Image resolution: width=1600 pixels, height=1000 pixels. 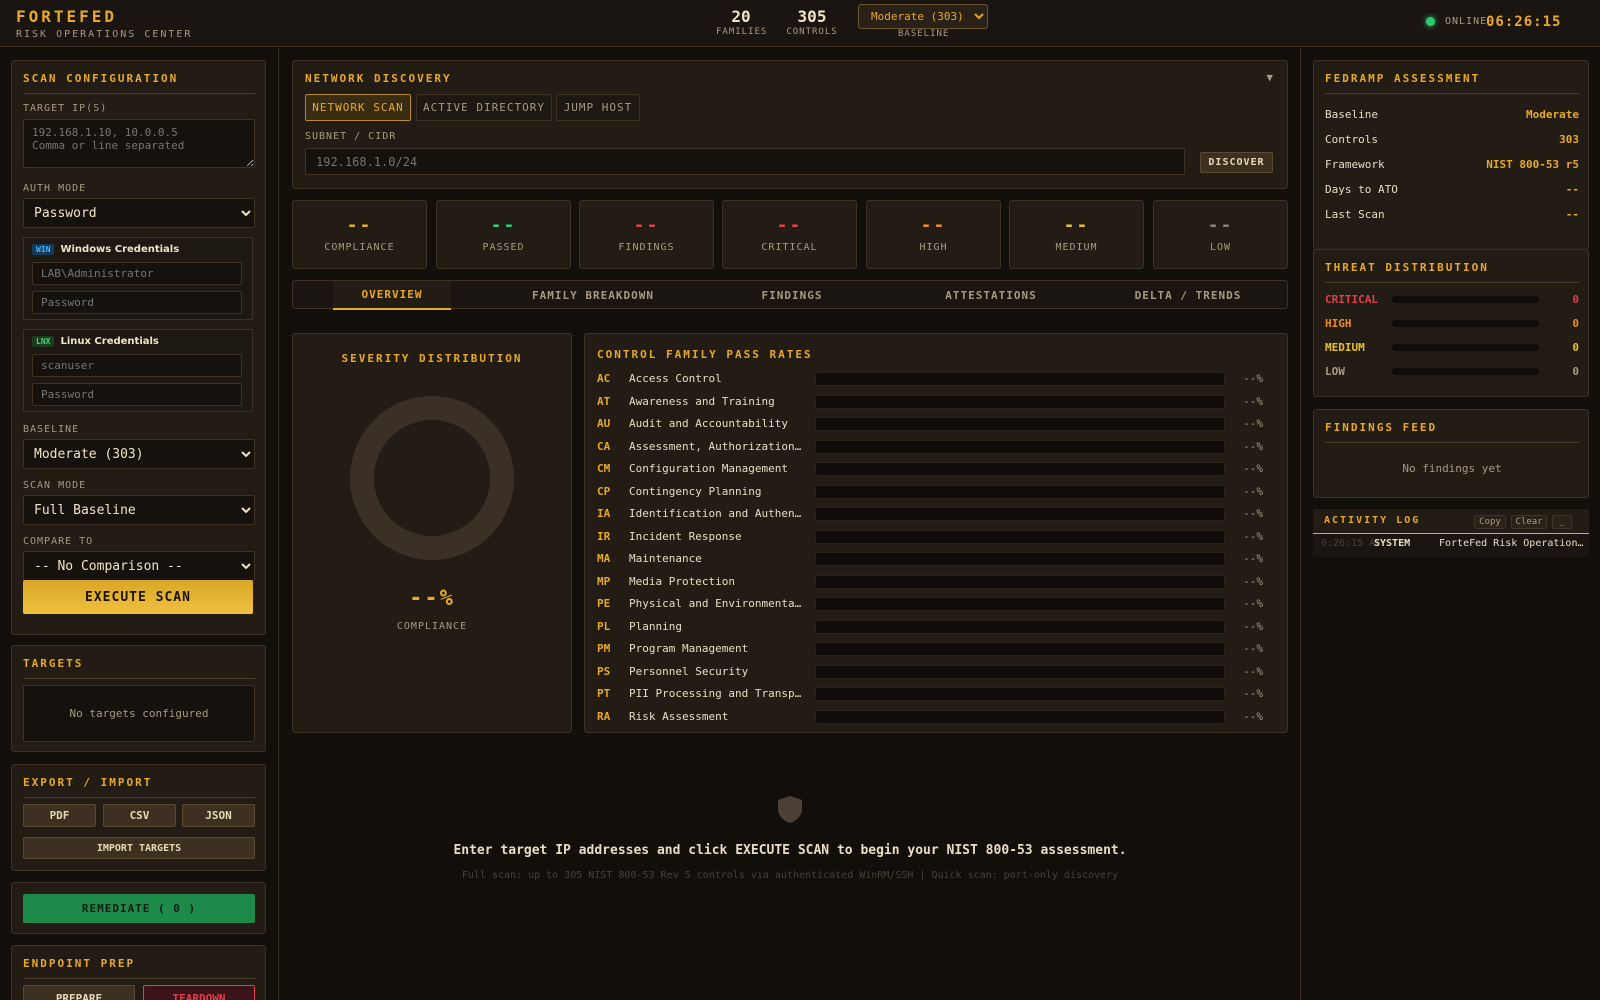 I want to click on kpi-high: -- HIGH, so click(x=933, y=234).